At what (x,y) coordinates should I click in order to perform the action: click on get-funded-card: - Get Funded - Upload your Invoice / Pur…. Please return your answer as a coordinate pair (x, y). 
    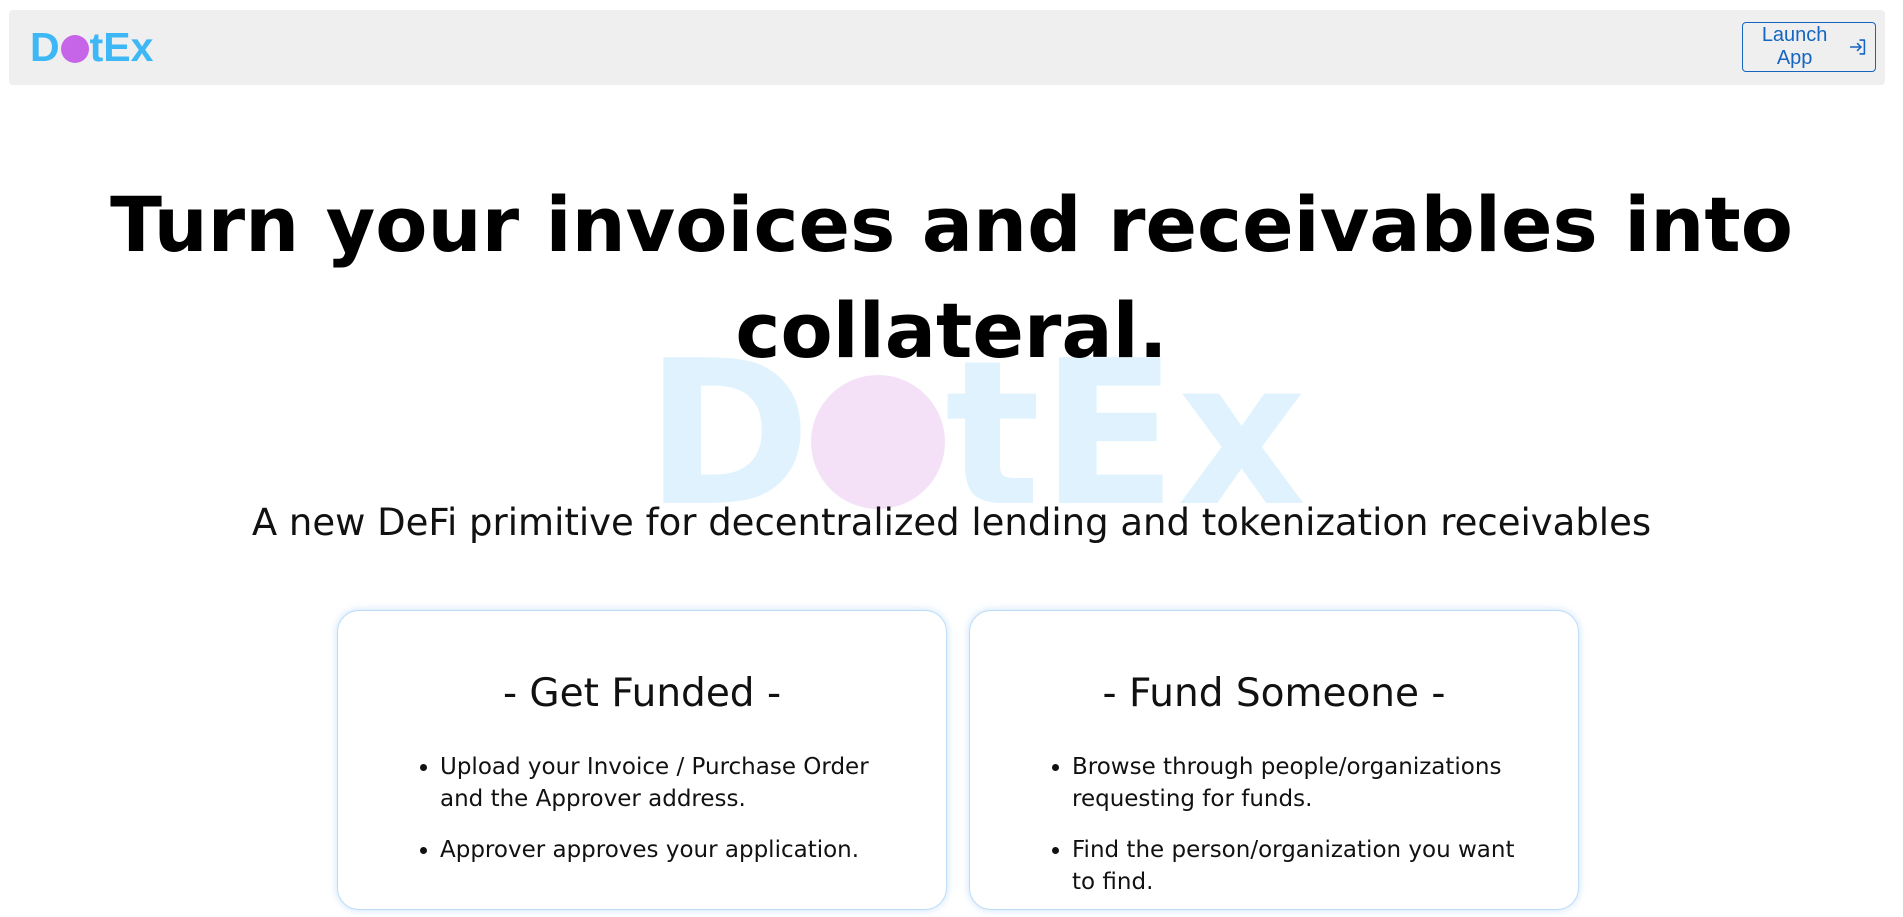
    Looking at the image, I should click on (642, 760).